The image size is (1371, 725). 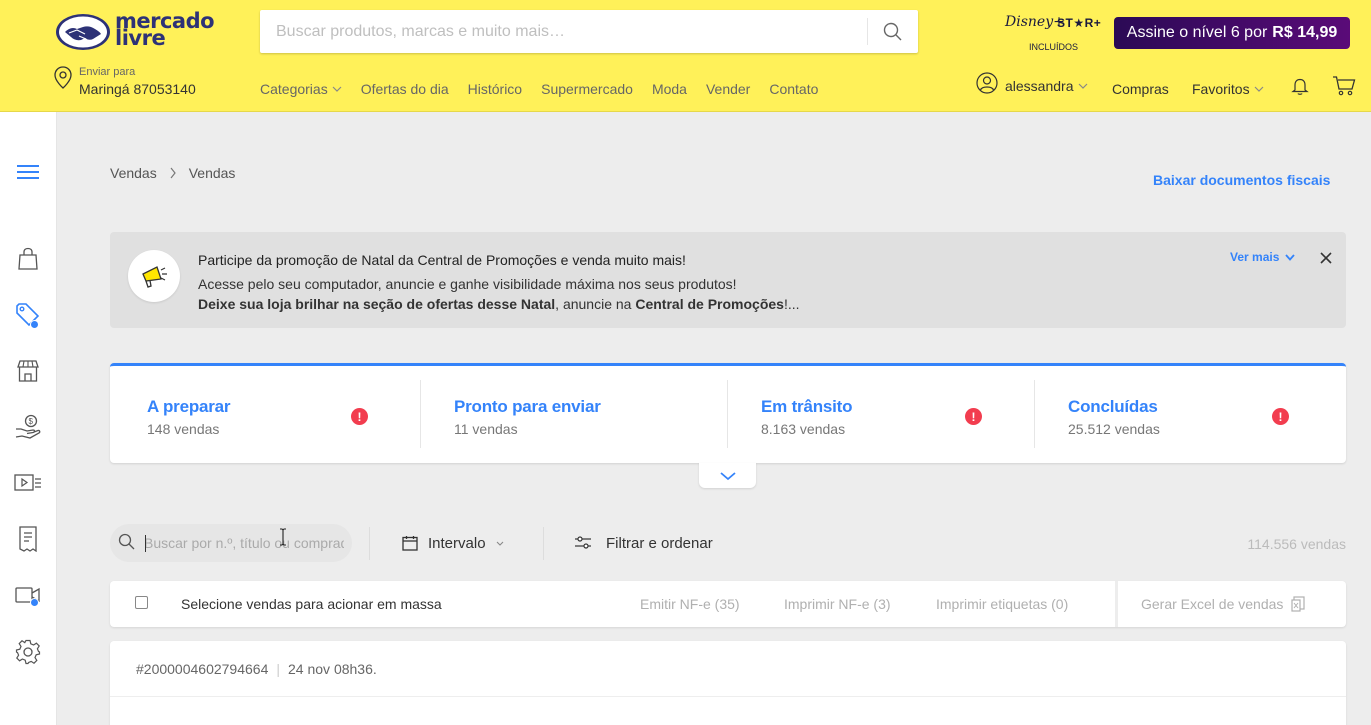 I want to click on nav-categorias: Categorias, so click(x=301, y=89).